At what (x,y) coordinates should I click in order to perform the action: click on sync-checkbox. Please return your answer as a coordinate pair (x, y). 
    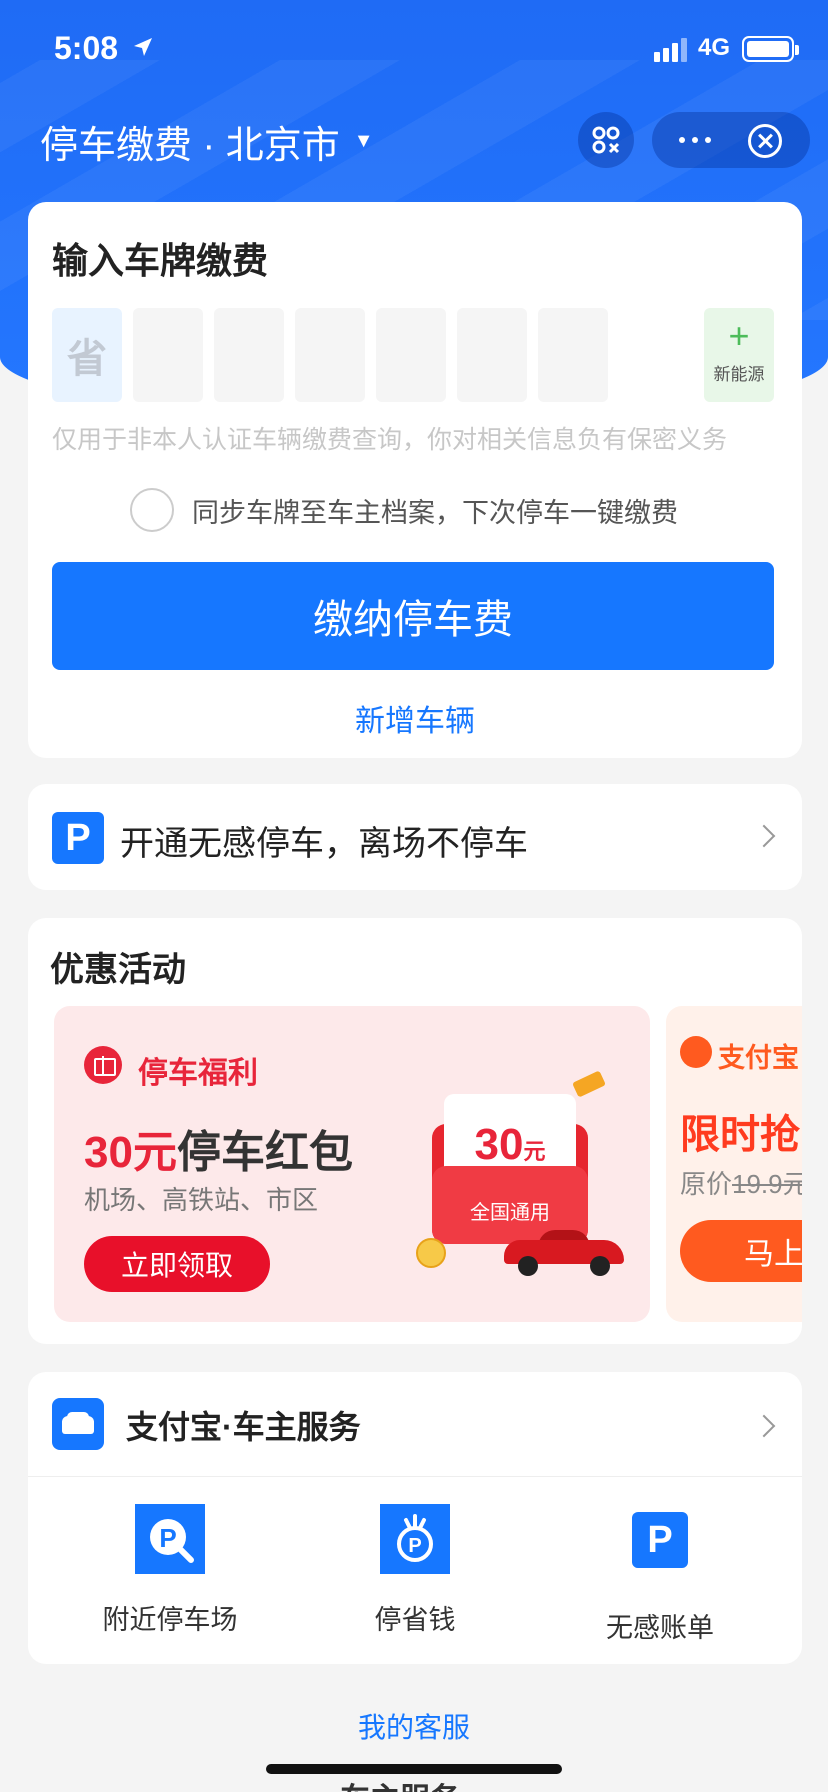
    Looking at the image, I should click on (152, 510).